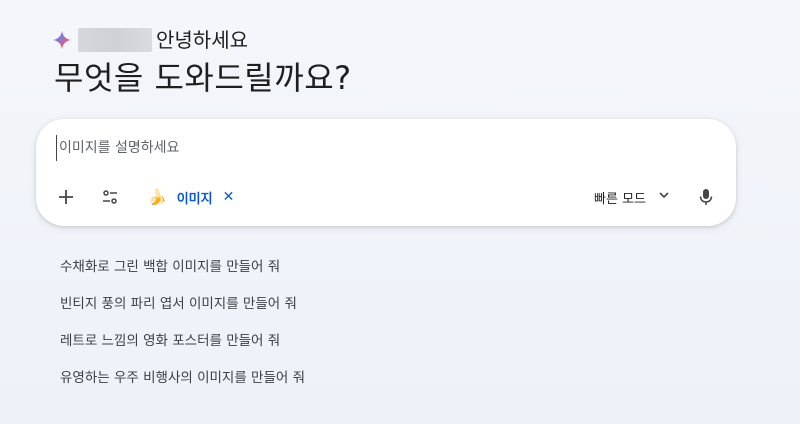 This screenshot has width=800, height=424. What do you see at coordinates (110, 197) in the screenshot?
I see `tools-icon` at bounding box center [110, 197].